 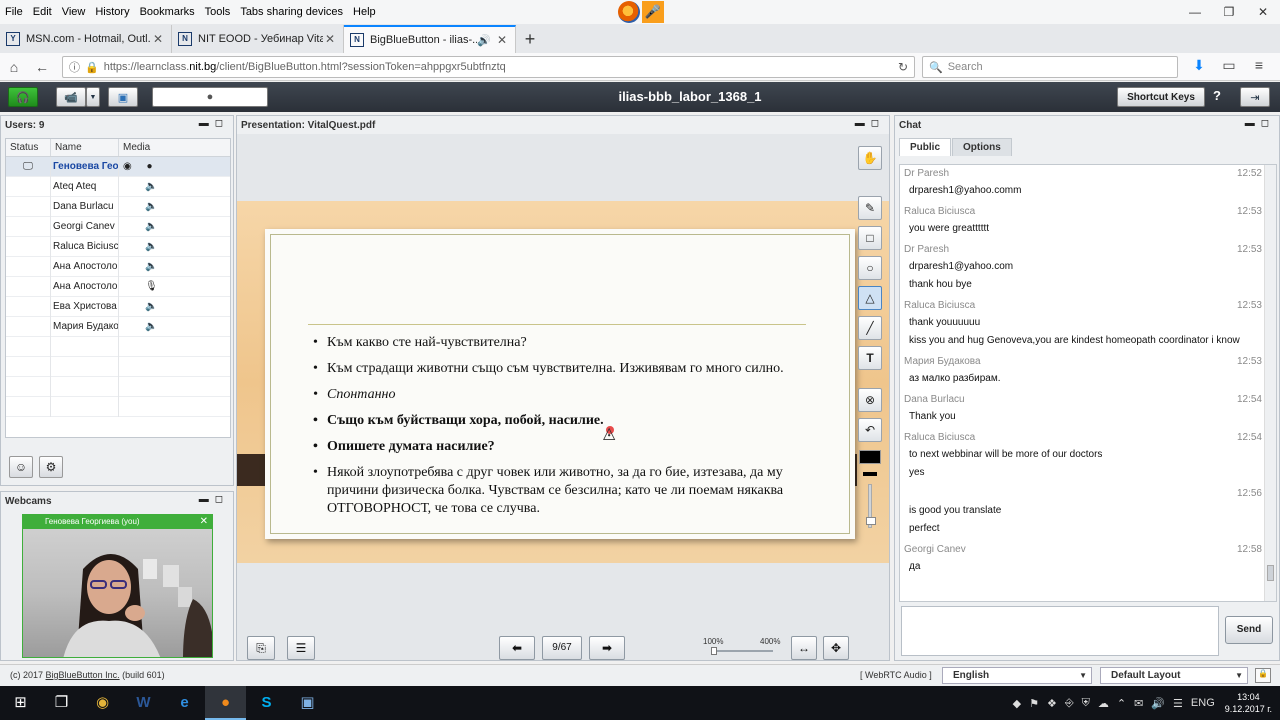 What do you see at coordinates (1121, 703) in the screenshot?
I see `chevron-up-icon: ⌃` at bounding box center [1121, 703].